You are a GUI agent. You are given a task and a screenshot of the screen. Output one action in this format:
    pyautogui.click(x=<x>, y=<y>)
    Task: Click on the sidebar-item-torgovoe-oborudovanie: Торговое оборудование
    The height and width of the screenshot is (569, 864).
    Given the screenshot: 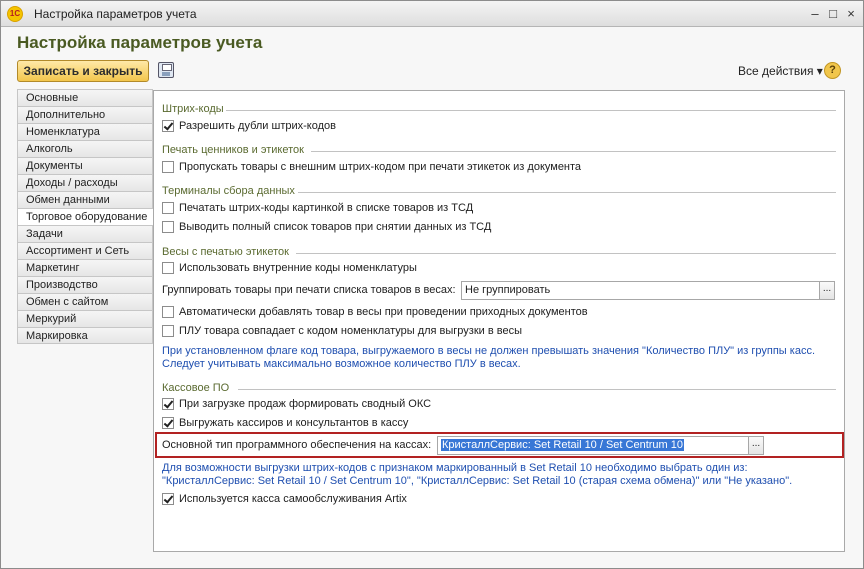 What is the action you would take?
    pyautogui.click(x=85, y=216)
    